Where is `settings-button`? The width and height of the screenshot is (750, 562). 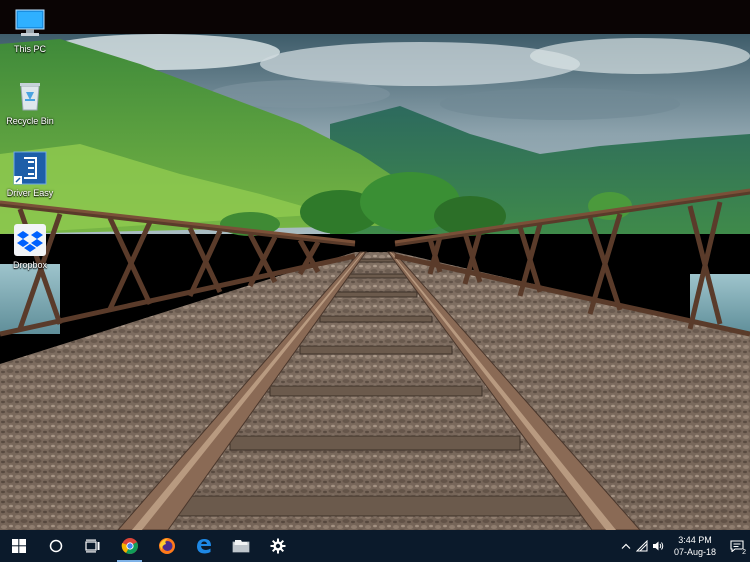
settings-button is located at coordinates (277, 546).